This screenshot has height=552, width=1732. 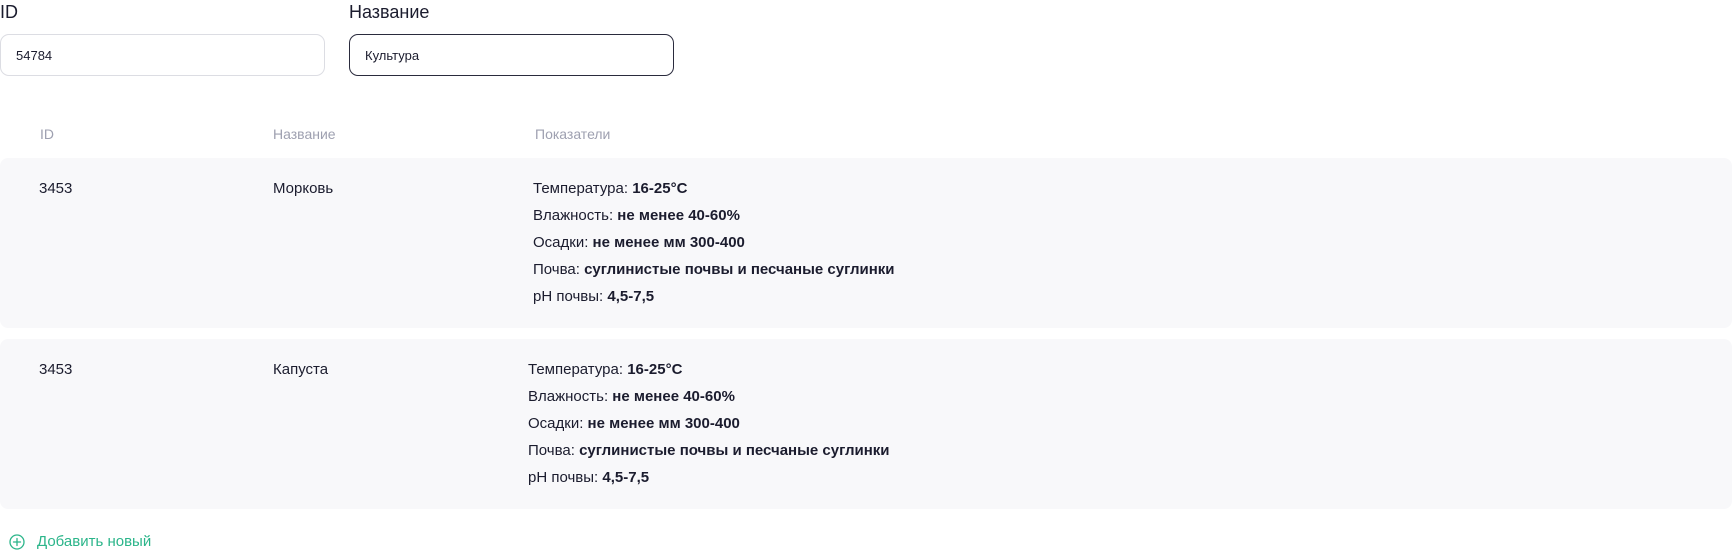 What do you see at coordinates (304, 134) in the screenshot?
I see `column-header-name: Название` at bounding box center [304, 134].